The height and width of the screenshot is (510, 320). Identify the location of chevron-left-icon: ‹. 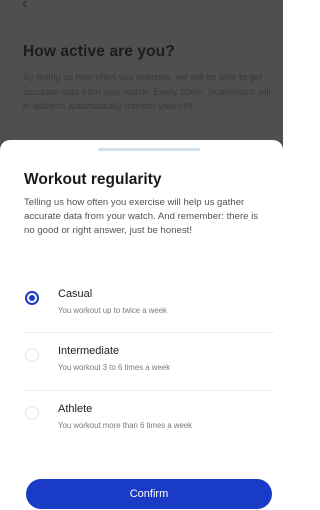
(29, 6).